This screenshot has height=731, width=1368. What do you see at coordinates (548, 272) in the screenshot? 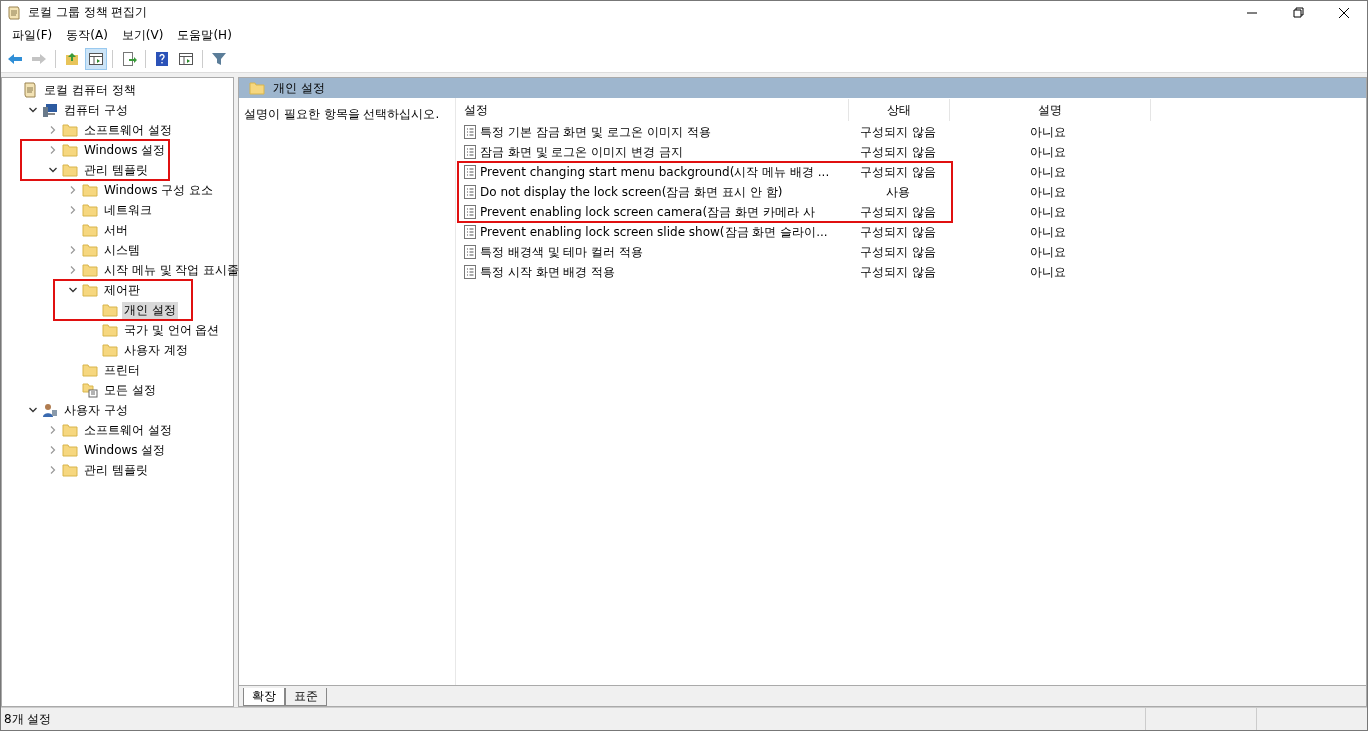
I see `policy-name: 특정 시작 화면 배경 적용` at bounding box center [548, 272].